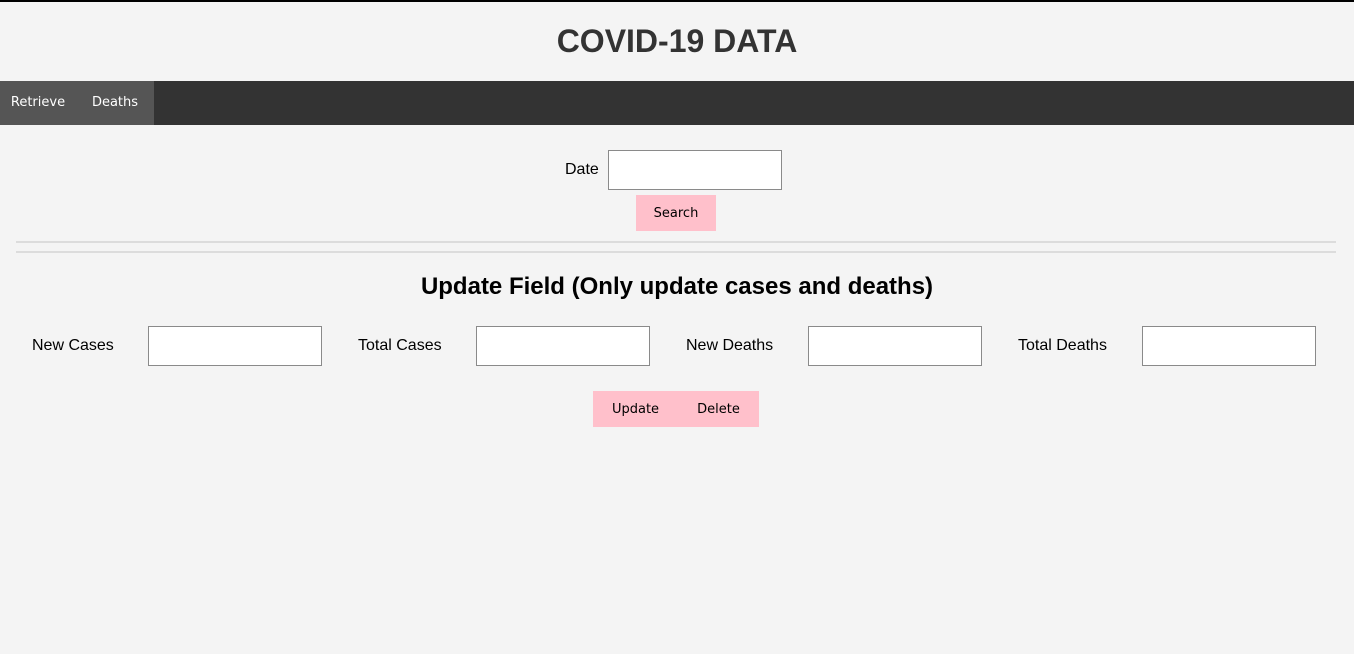 The image size is (1354, 654). What do you see at coordinates (676, 213) in the screenshot?
I see `search-button: Search` at bounding box center [676, 213].